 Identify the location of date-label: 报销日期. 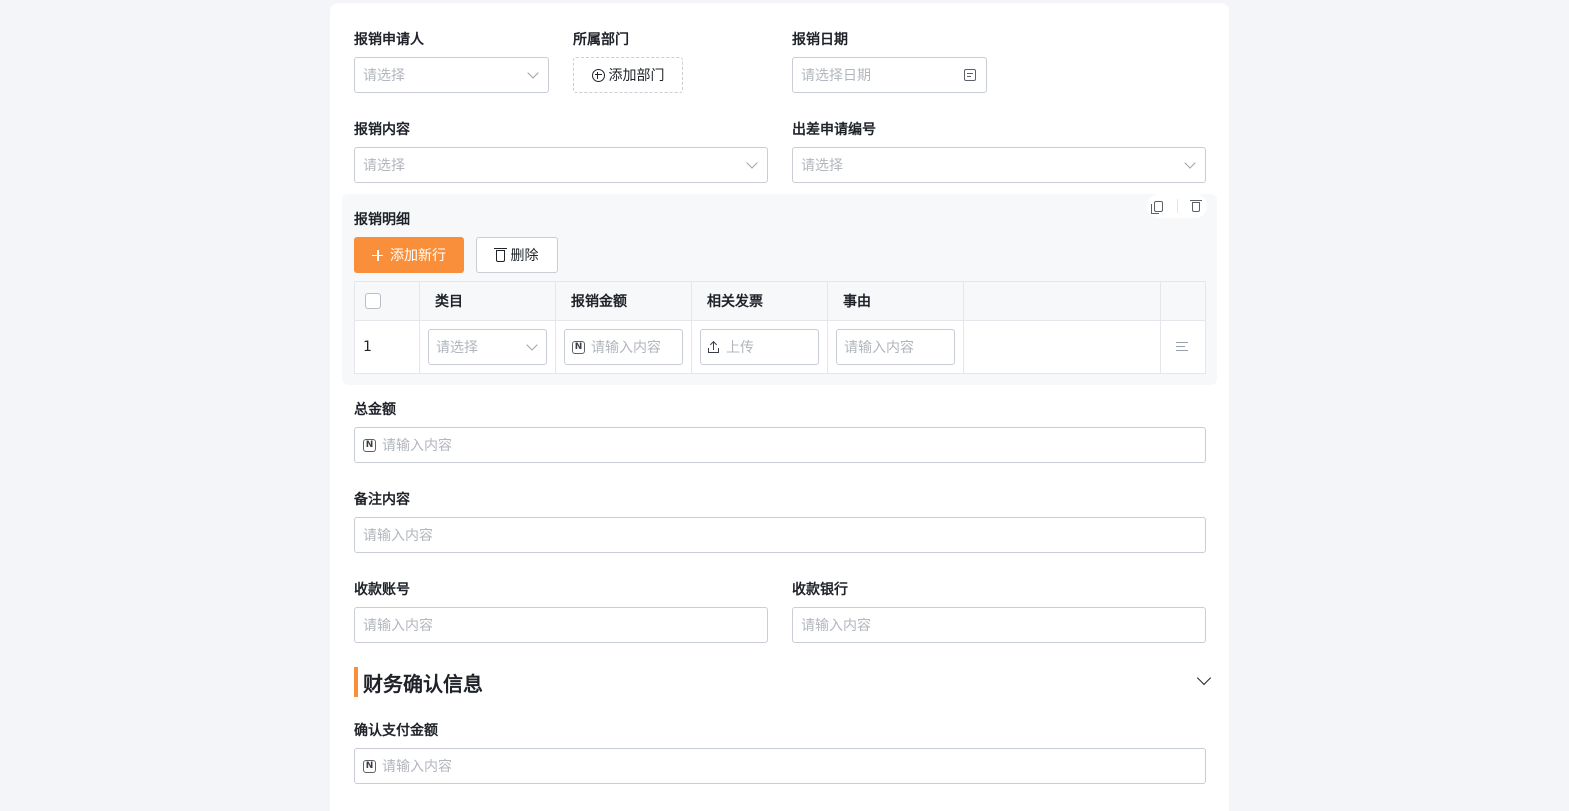
(820, 40).